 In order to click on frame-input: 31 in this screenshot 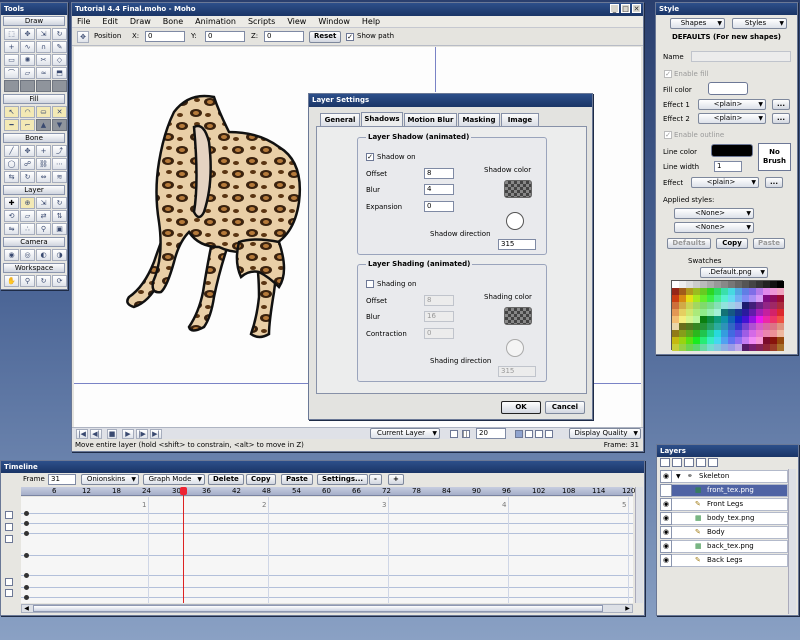, I will do `click(62, 479)`.